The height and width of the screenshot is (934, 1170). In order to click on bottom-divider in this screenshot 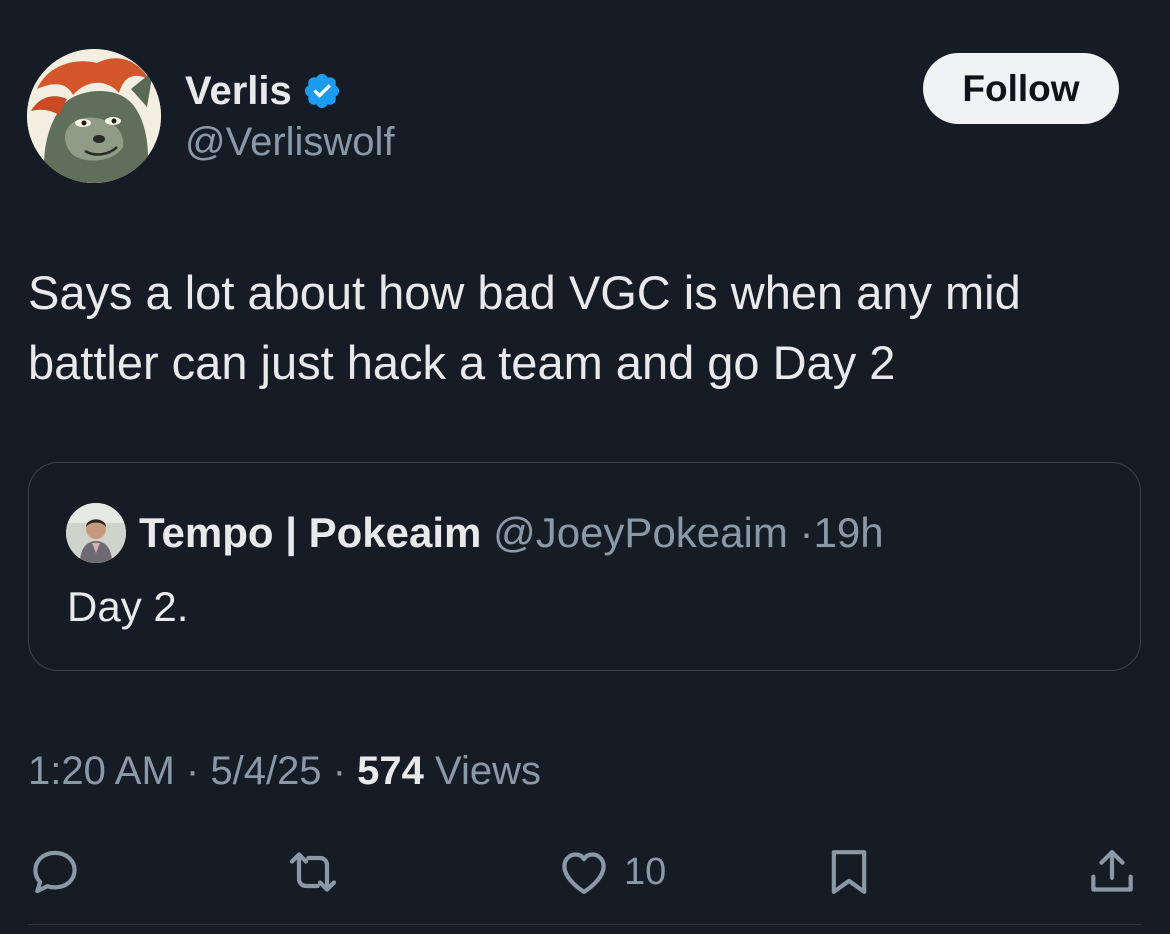, I will do `click(585, 924)`.